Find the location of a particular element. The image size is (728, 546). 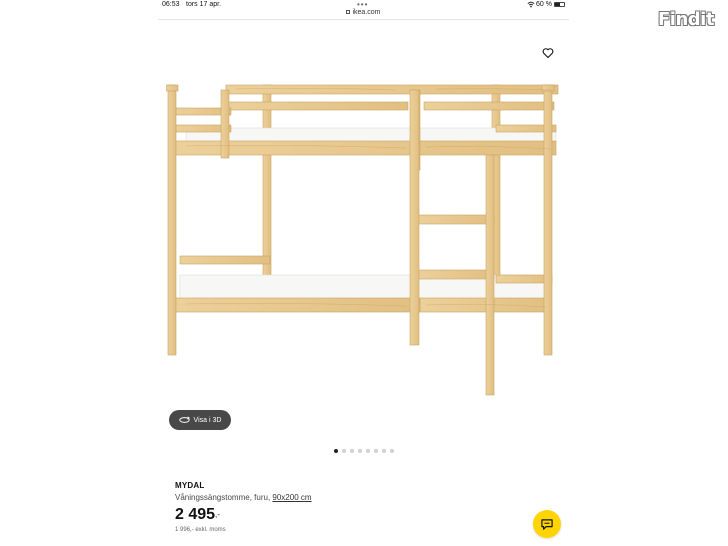

findit-logo: Findit is located at coordinates (686, 19).